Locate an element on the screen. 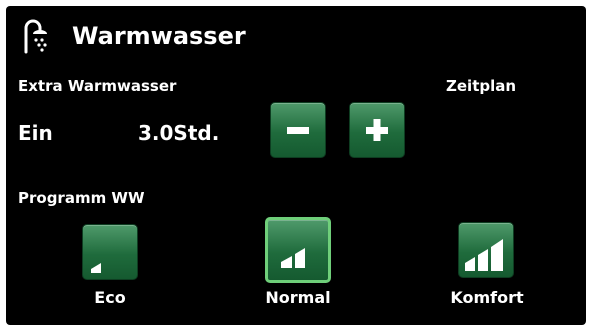 The height and width of the screenshot is (331, 592). signal-2-bars-icon is located at coordinates (293, 258).